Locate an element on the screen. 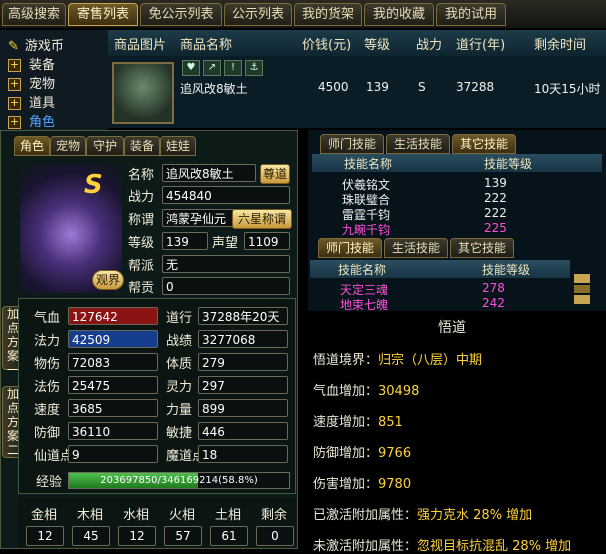 The image size is (606, 554). tab-life-skill: 生活技能 is located at coordinates (418, 144).